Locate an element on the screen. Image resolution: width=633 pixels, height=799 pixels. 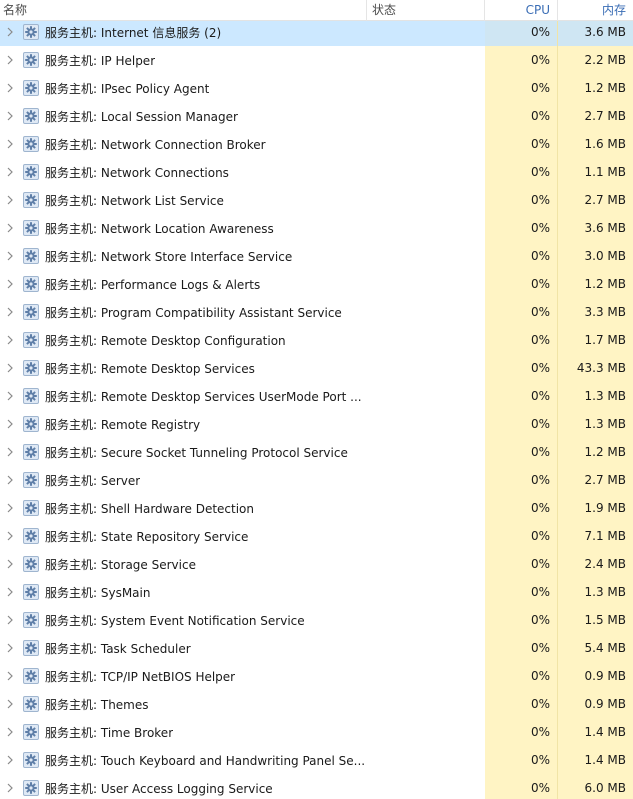
name-cell: 服务主机: Network Store Interface Service is located at coordinates (183, 256).